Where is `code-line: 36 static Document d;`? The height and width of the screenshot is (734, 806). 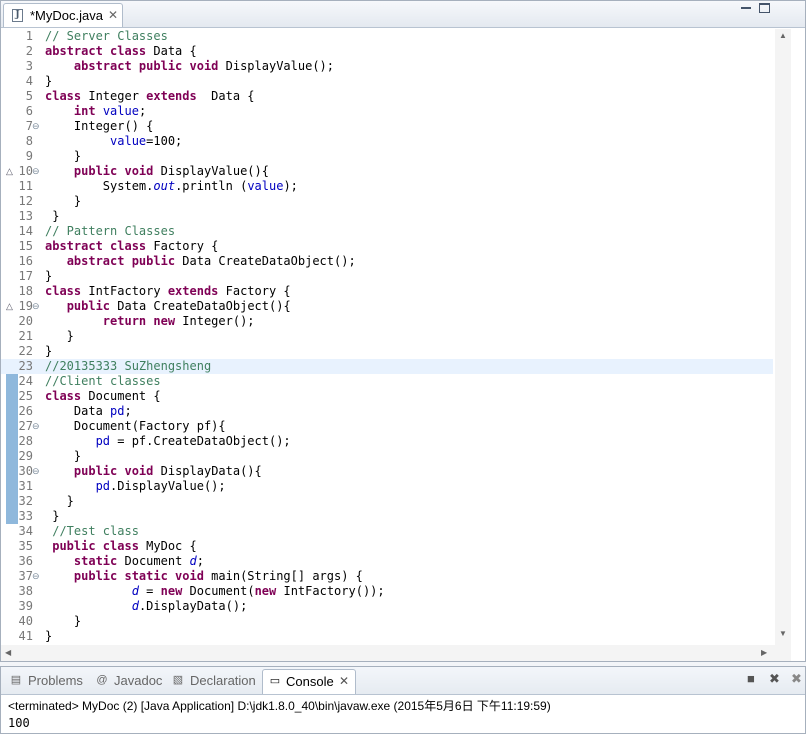
code-line: 36 static Document d; is located at coordinates (387, 561).